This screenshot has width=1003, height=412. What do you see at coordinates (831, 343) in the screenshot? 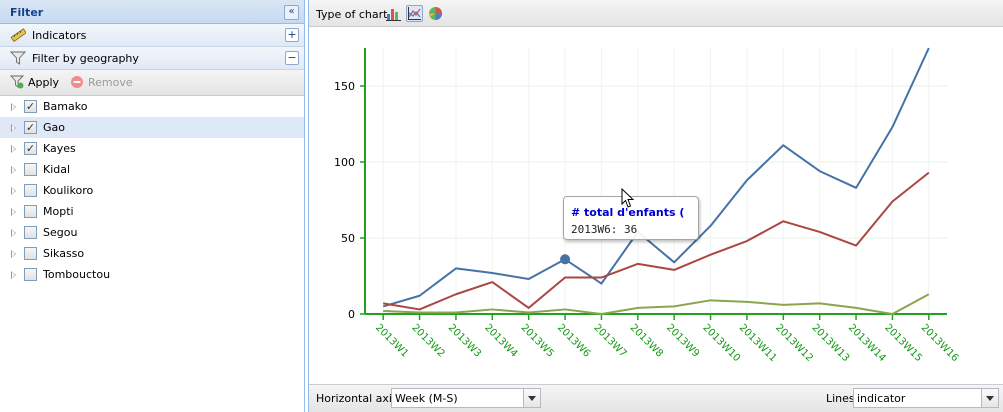
I see `x-tick-label: 2013W13` at bounding box center [831, 343].